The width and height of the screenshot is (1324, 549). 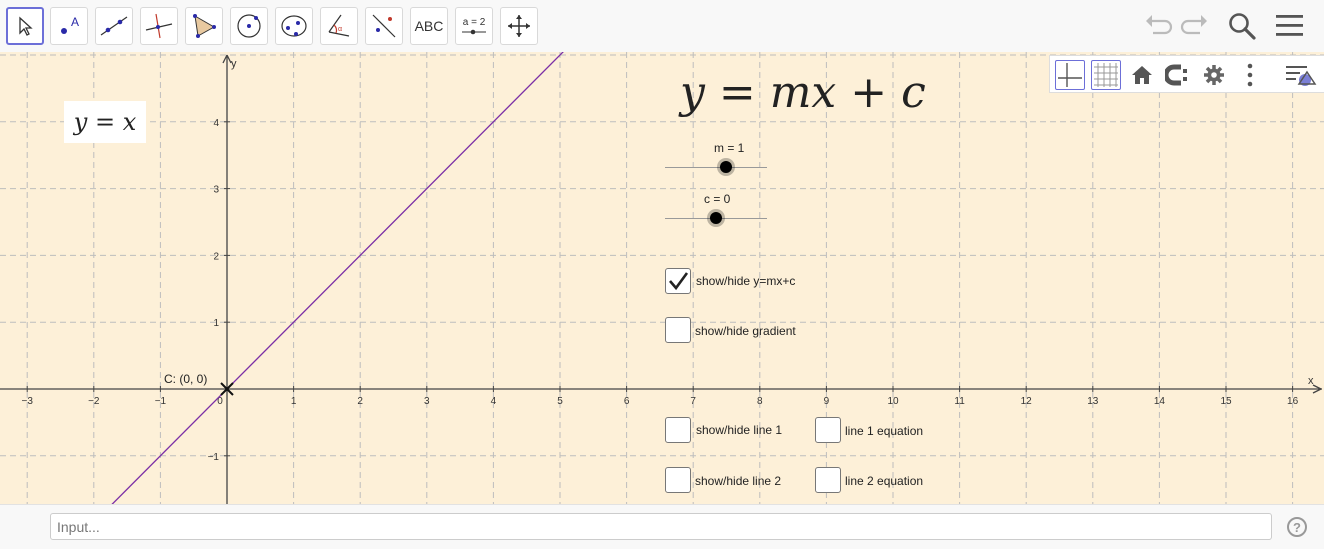 What do you see at coordinates (1093, 401) in the screenshot?
I see `x-tick-label: 13` at bounding box center [1093, 401].